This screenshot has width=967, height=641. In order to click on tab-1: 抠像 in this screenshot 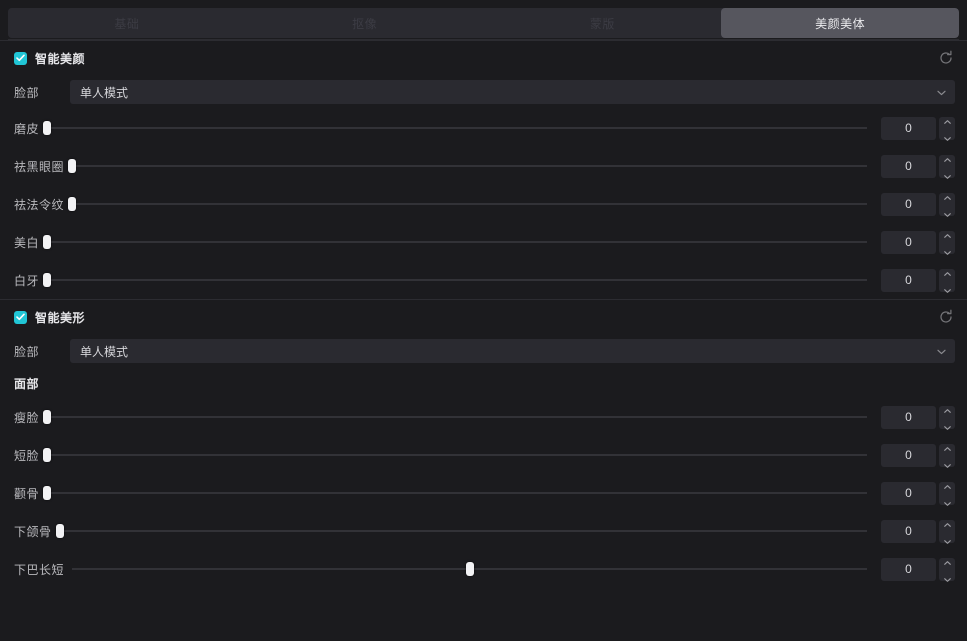, I will do `click(364, 23)`.